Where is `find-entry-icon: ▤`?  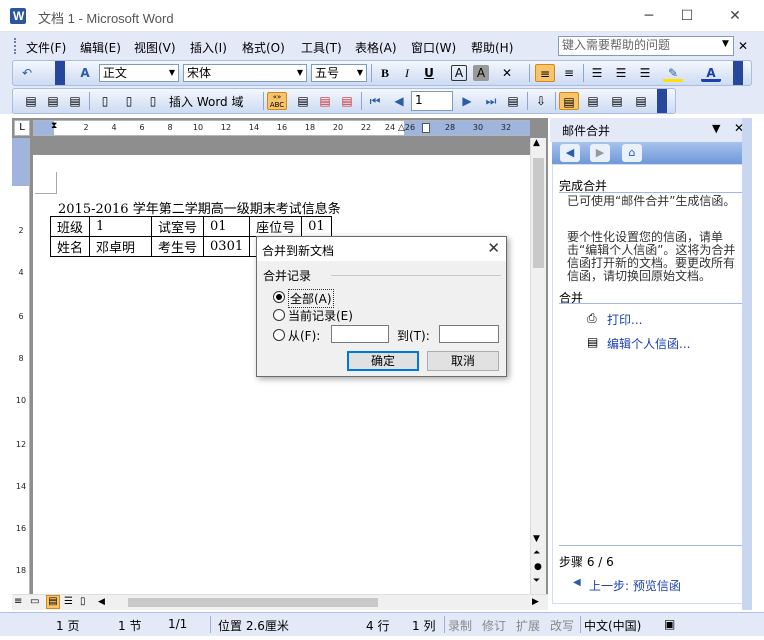 find-entry-icon: ▤ is located at coordinates (513, 101).